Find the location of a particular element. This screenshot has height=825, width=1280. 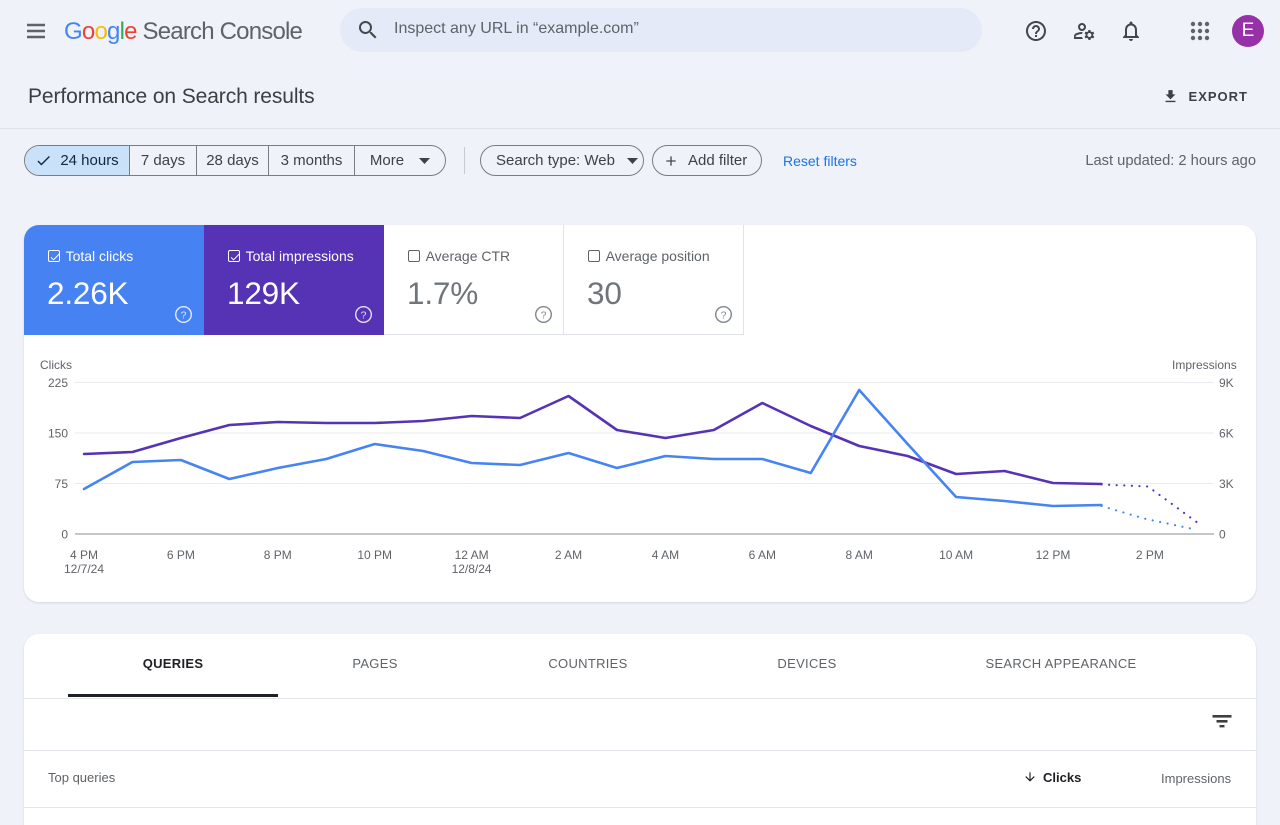

svg-text: 12/8/24 is located at coordinates (472, 569).